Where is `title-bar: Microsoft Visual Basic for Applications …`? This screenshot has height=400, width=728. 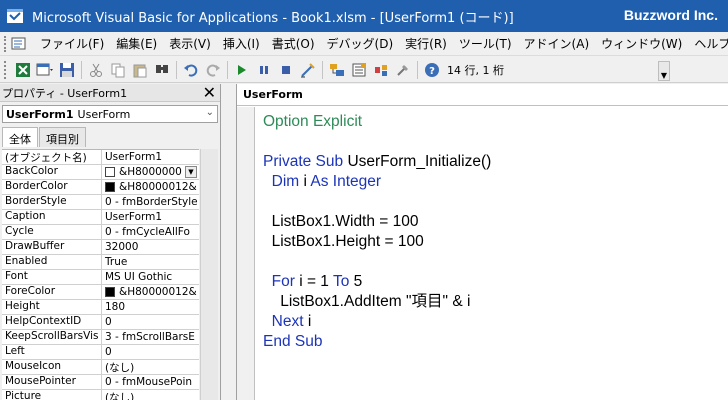
title-bar: Microsoft Visual Basic for Applications … is located at coordinates (364, 16).